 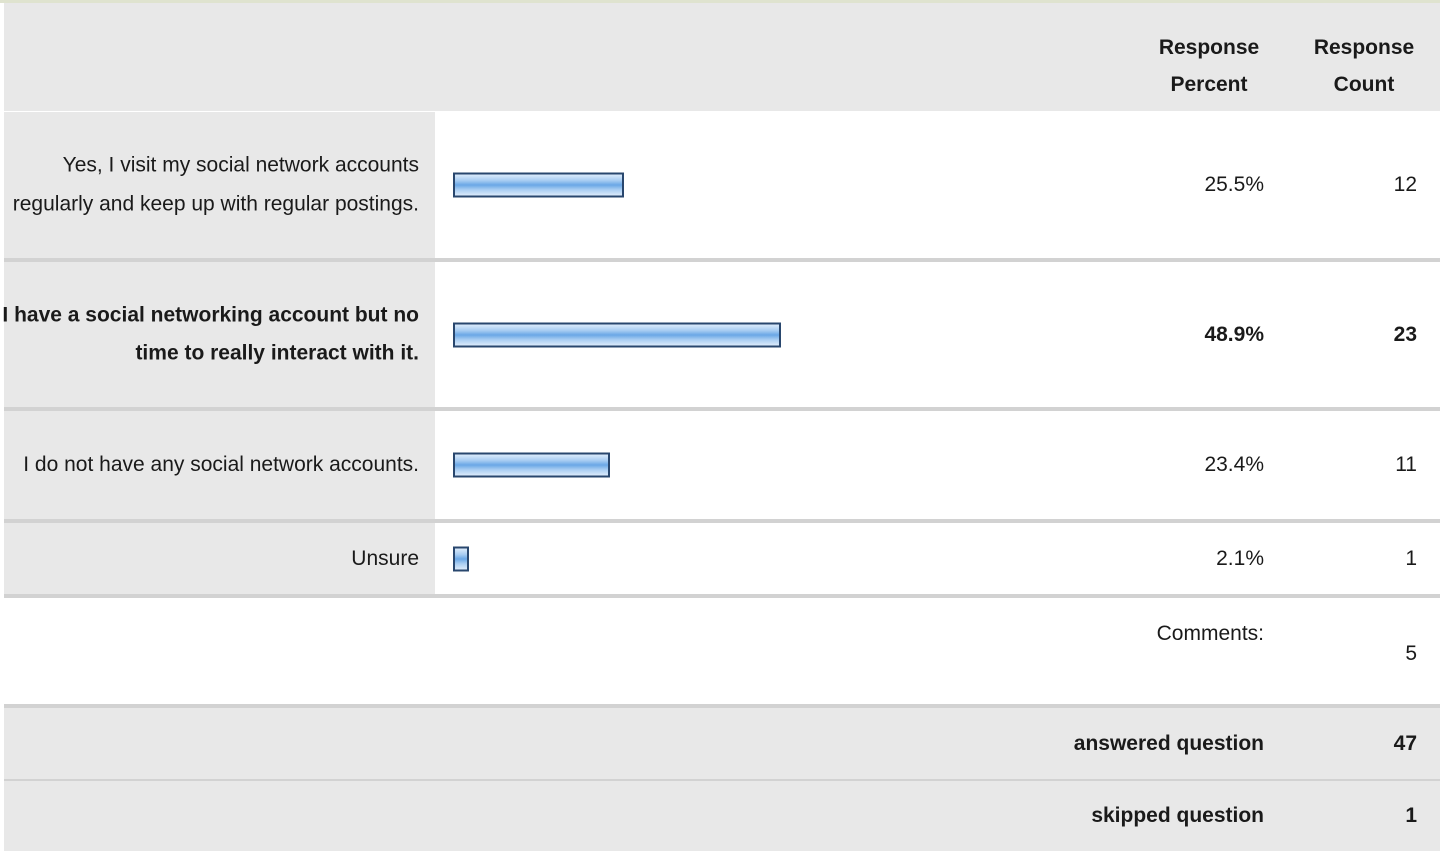 What do you see at coordinates (1209, 66) in the screenshot?
I see `response-percent-header: Response Percent` at bounding box center [1209, 66].